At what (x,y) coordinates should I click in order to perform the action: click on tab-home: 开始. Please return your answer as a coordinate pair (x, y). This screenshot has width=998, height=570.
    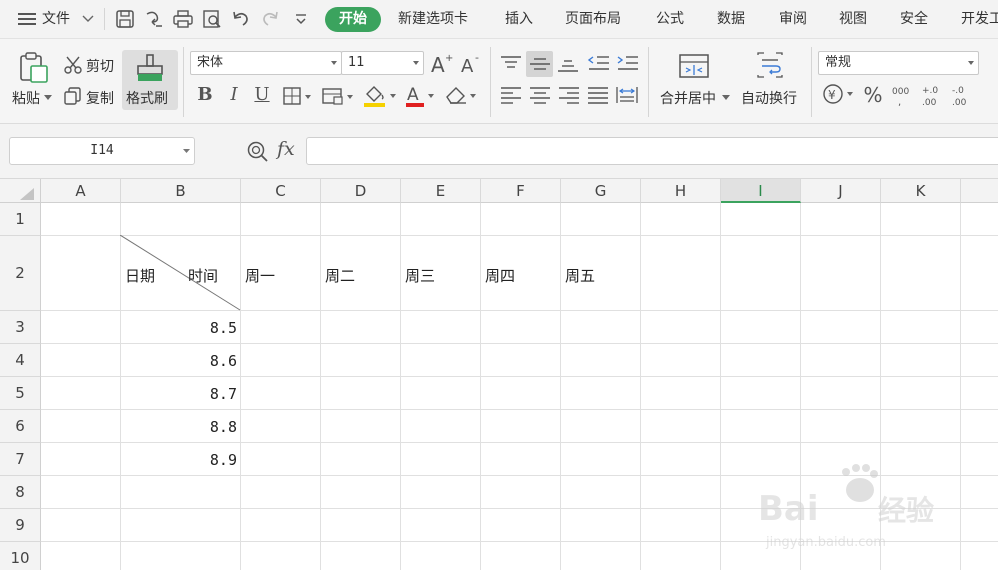
    Looking at the image, I should click on (353, 19).